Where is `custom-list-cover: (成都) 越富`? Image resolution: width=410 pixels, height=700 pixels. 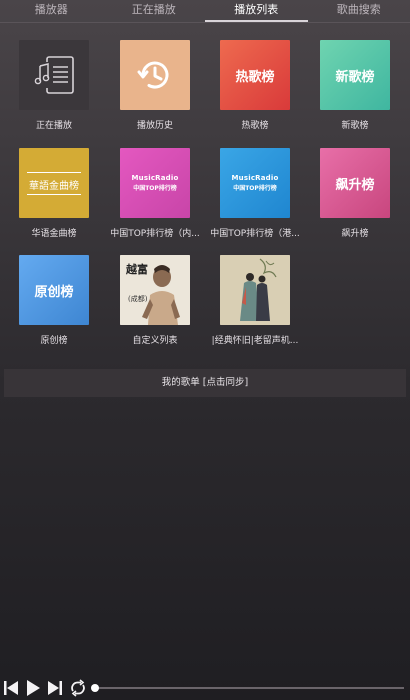
custom-list-cover: (成都) 越富 is located at coordinates (155, 290).